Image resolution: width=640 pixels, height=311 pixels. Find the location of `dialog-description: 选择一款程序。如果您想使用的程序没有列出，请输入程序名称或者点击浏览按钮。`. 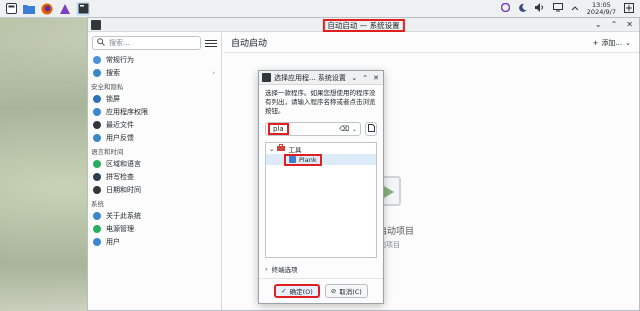

dialog-description: 选择一款程序。如果您想使用的程序没有列出，请输入程序名称或者点击浏览按钮。 is located at coordinates (320, 102).